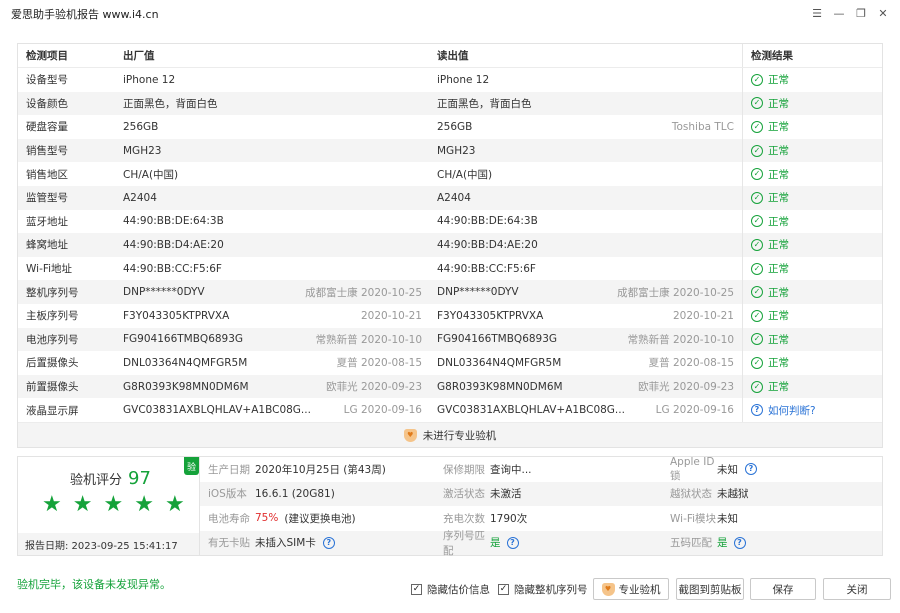 The width and height of the screenshot is (900, 613). Describe the element at coordinates (172, 268) in the screenshot. I see `factory-value: 44:90:BB:CC:F5:6F` at that location.